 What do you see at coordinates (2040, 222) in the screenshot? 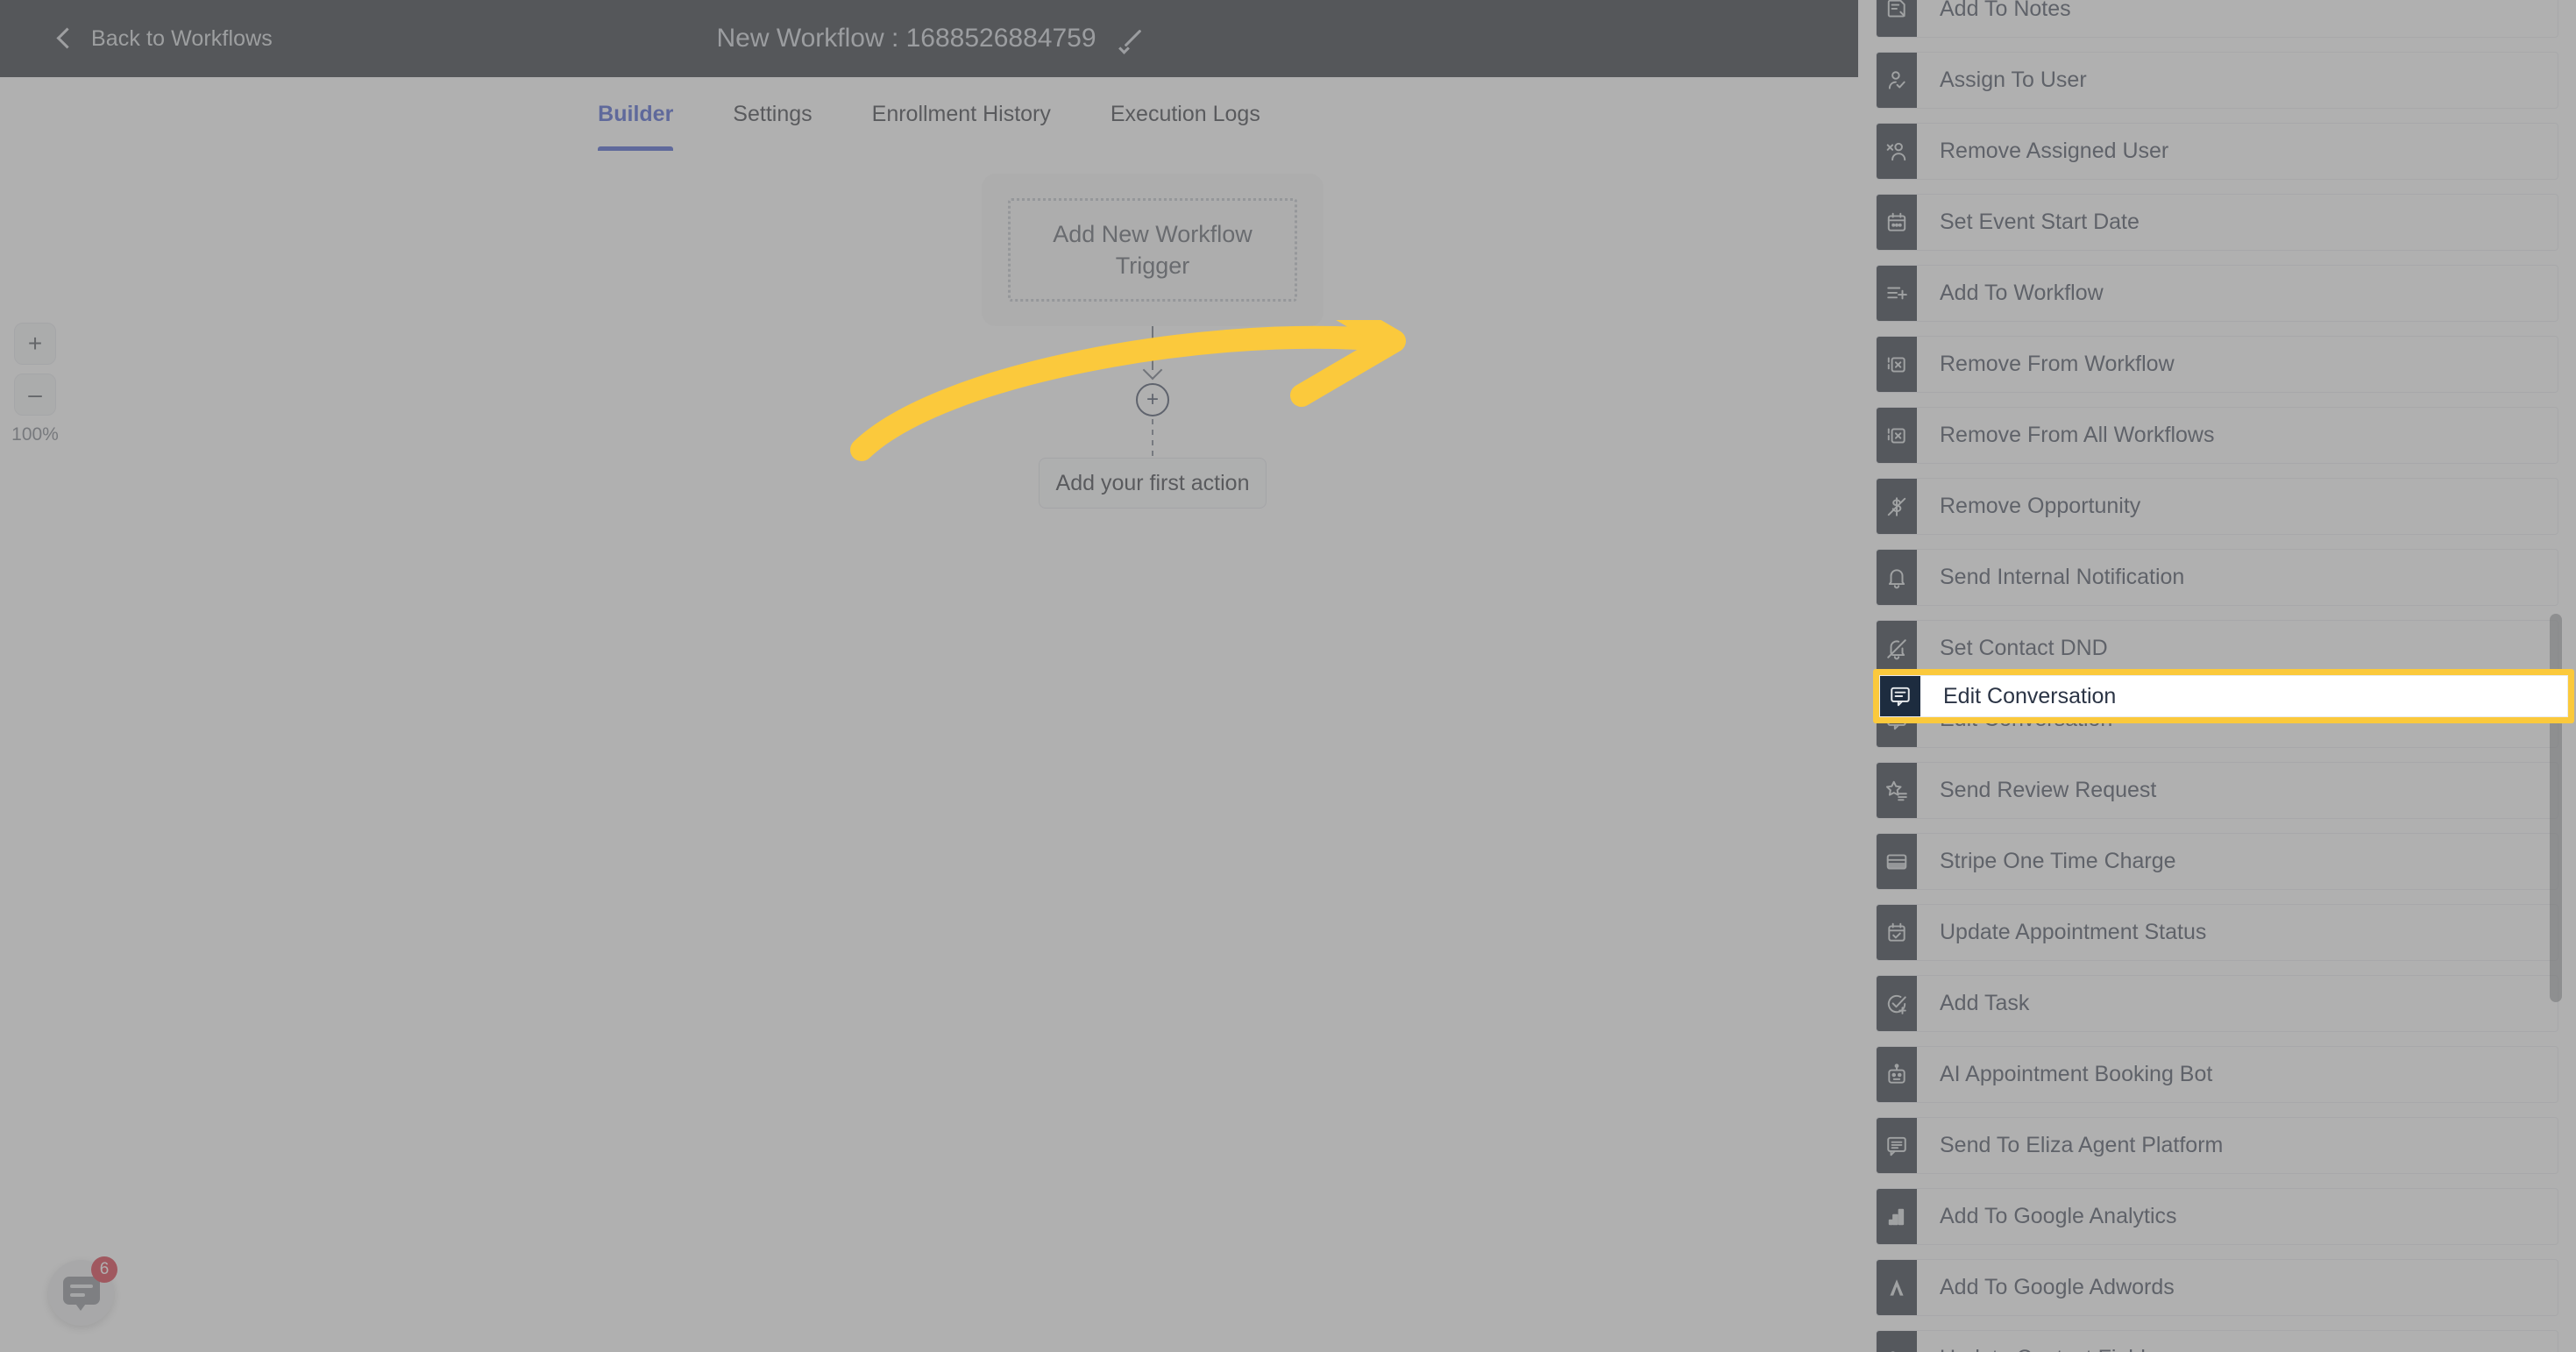
I see `action-list-item-label: Set Event Start Date` at bounding box center [2040, 222].